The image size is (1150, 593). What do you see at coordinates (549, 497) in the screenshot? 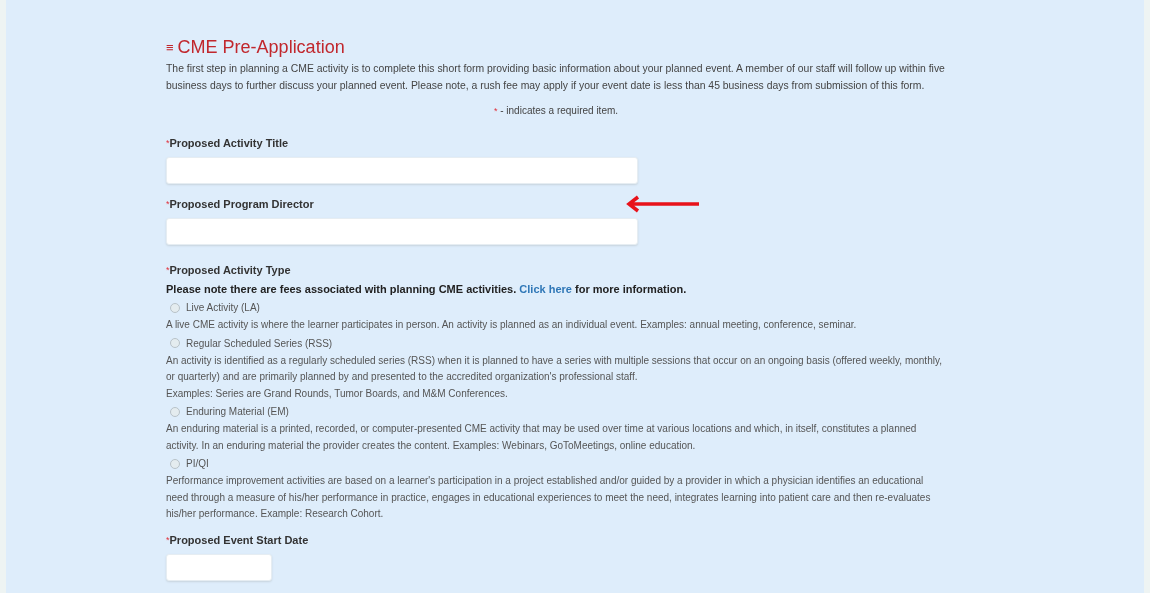
I see `option-description: Performance improvement activities are based on a learner's participation in a project established and/or guided by a provider in which a physician identifies an educational need through a measure of his/her performance in practice, engages in educational experiences to meet the need, integrates learning into patient care and then re-evaluates his/her performance. Example: Research Cohort.` at bounding box center [549, 497].